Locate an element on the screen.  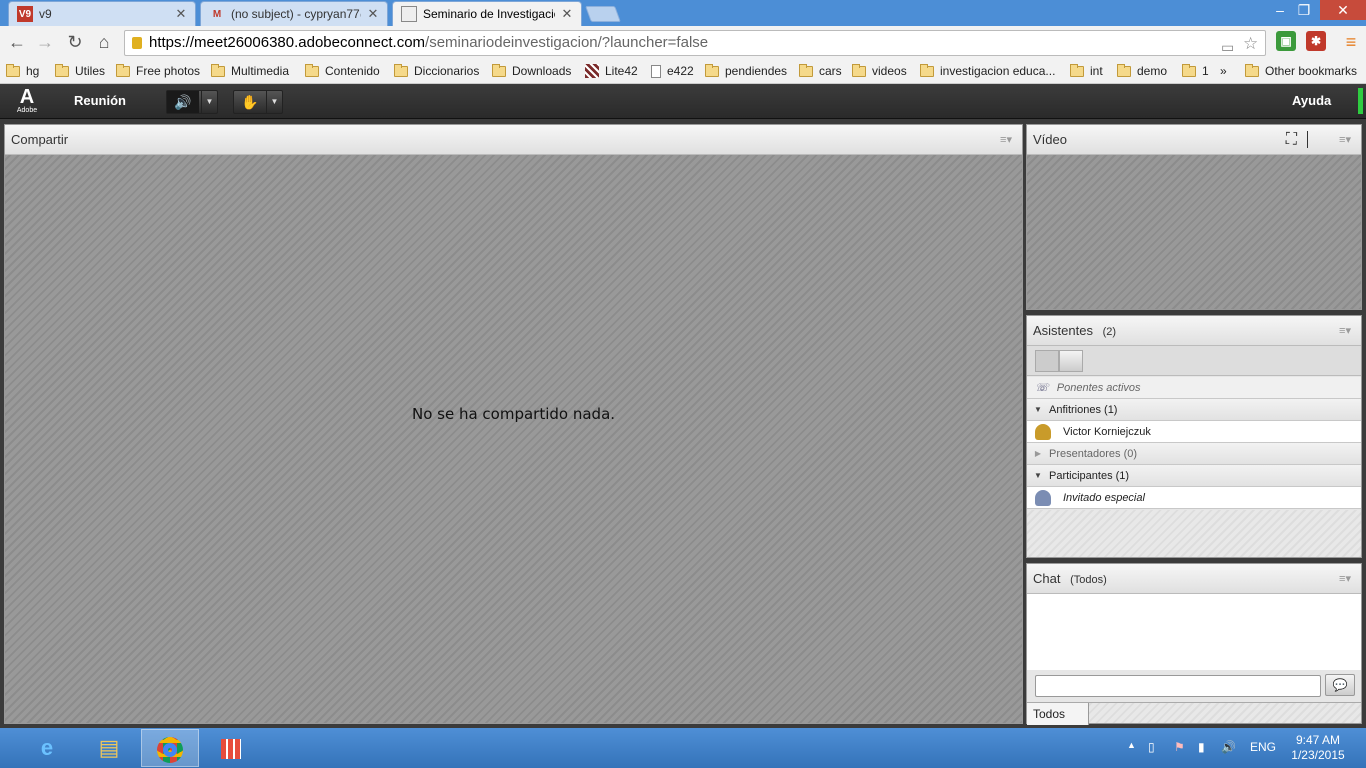
bookmark-diccionarios: Diccionarios is located at coordinates (436, 71).